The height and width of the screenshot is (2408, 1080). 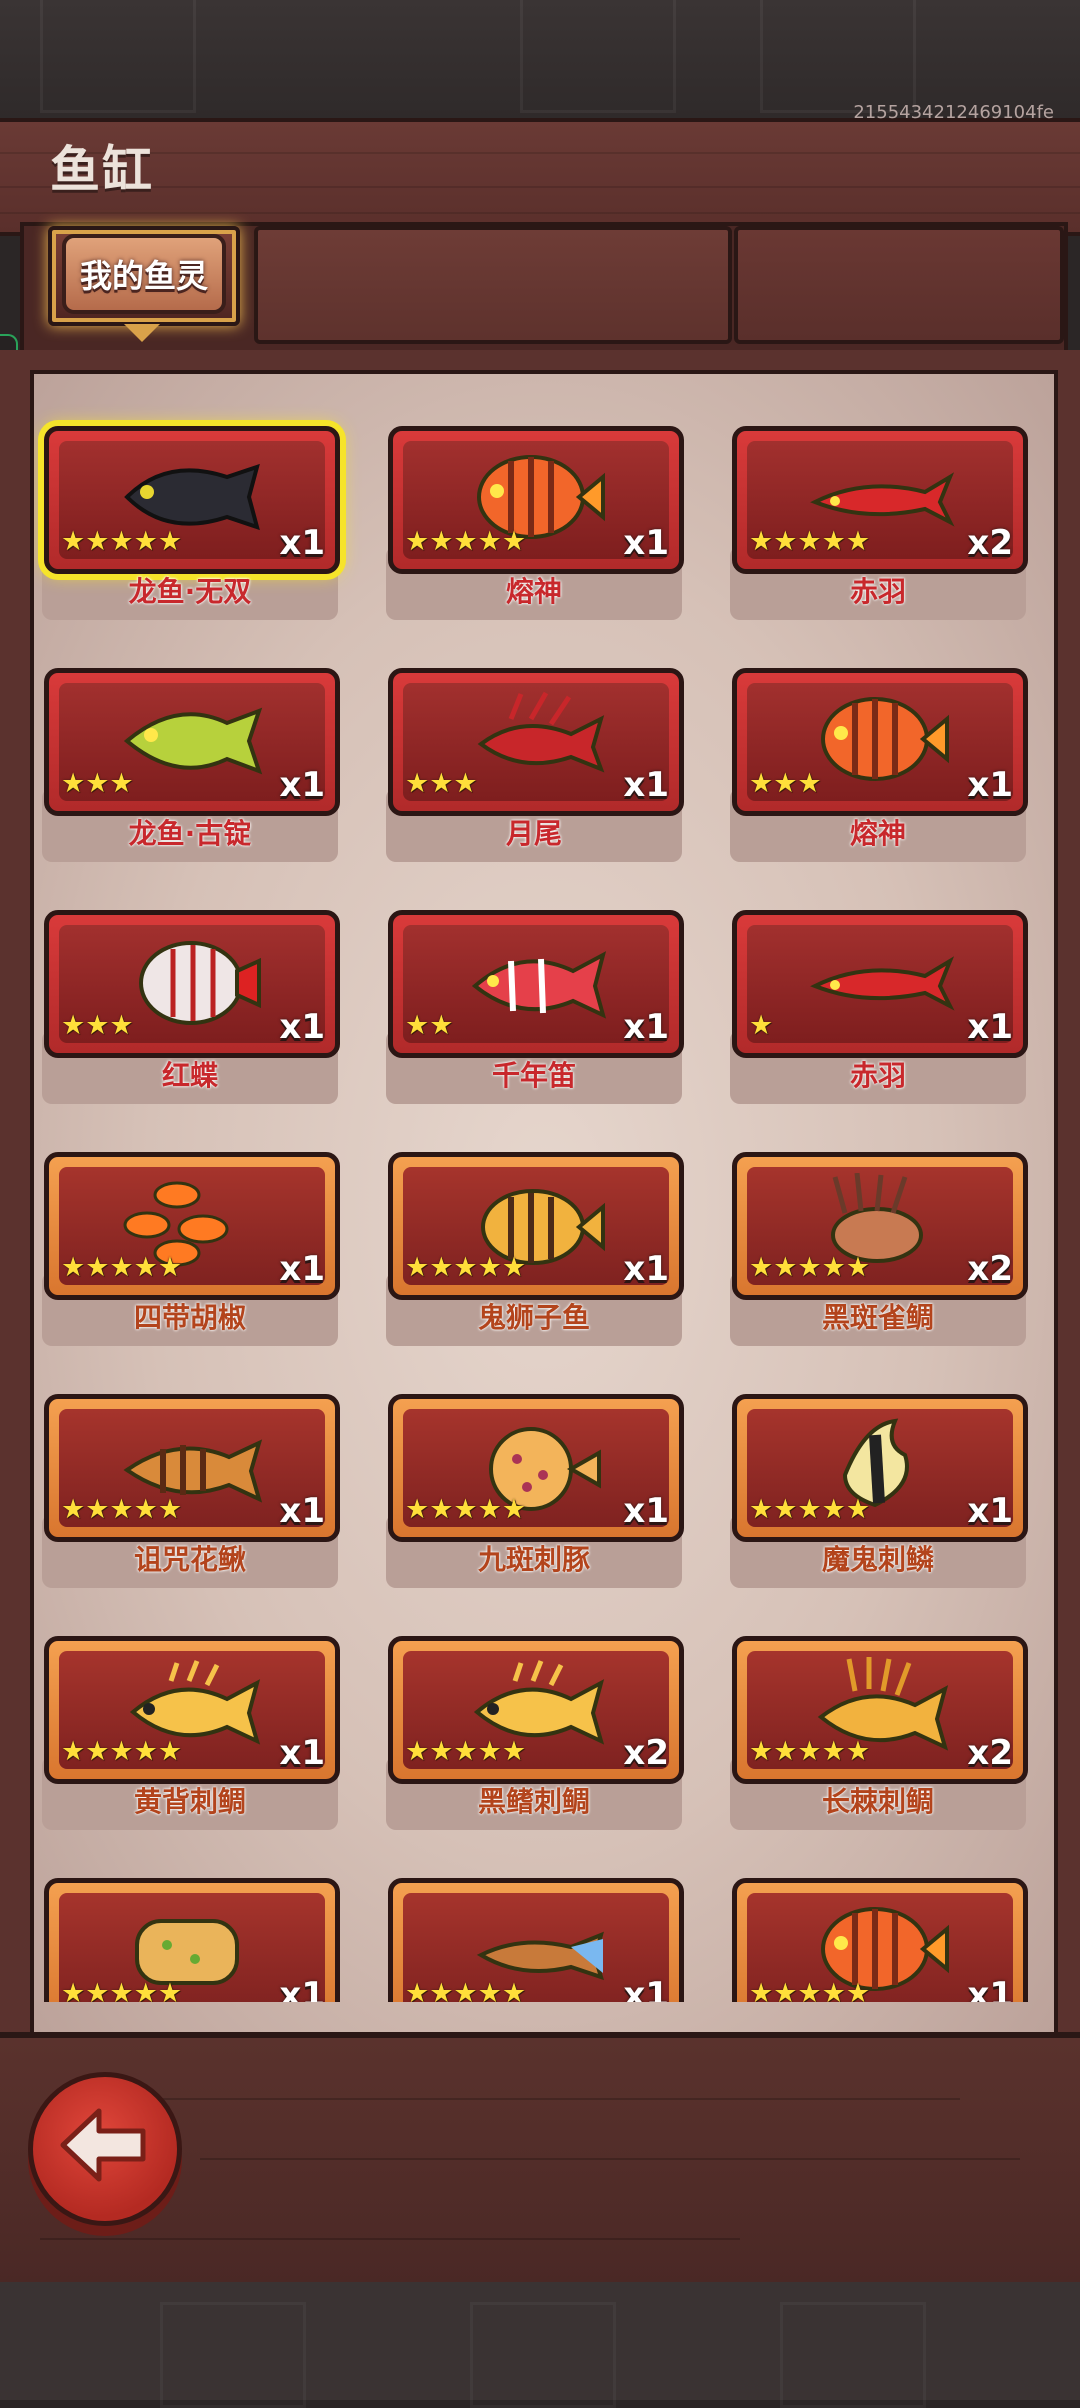 I want to click on fish-name: 四带胡椒, so click(x=189, y=1317).